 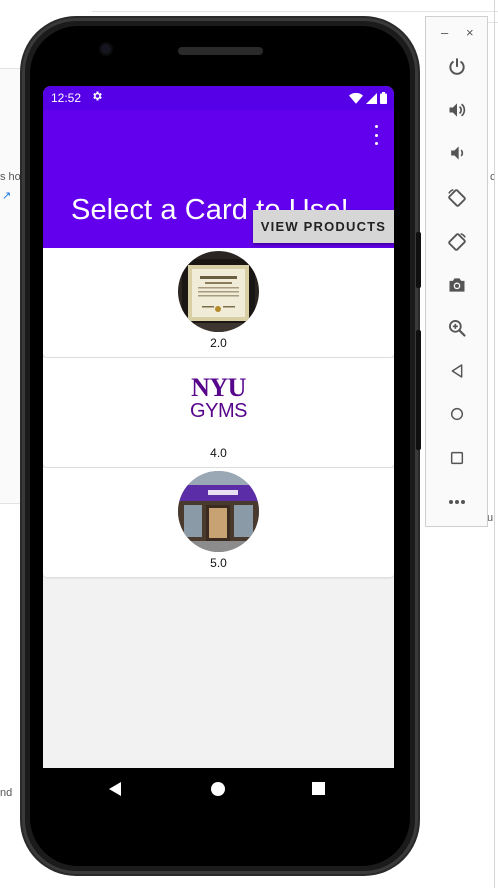 What do you see at coordinates (470, 32) in the screenshot?
I see `close-button: ×` at bounding box center [470, 32].